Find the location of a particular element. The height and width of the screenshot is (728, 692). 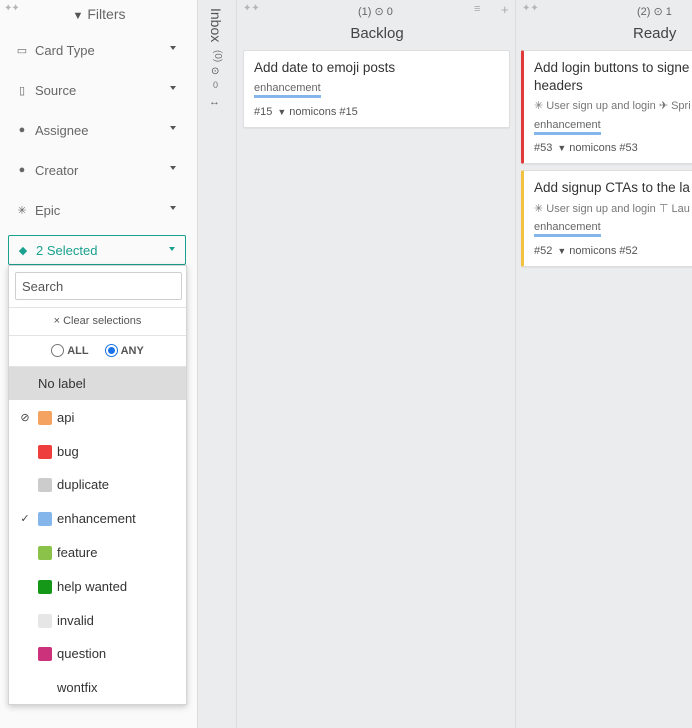

filter-creator: ● Creator is located at coordinates (97, 170).